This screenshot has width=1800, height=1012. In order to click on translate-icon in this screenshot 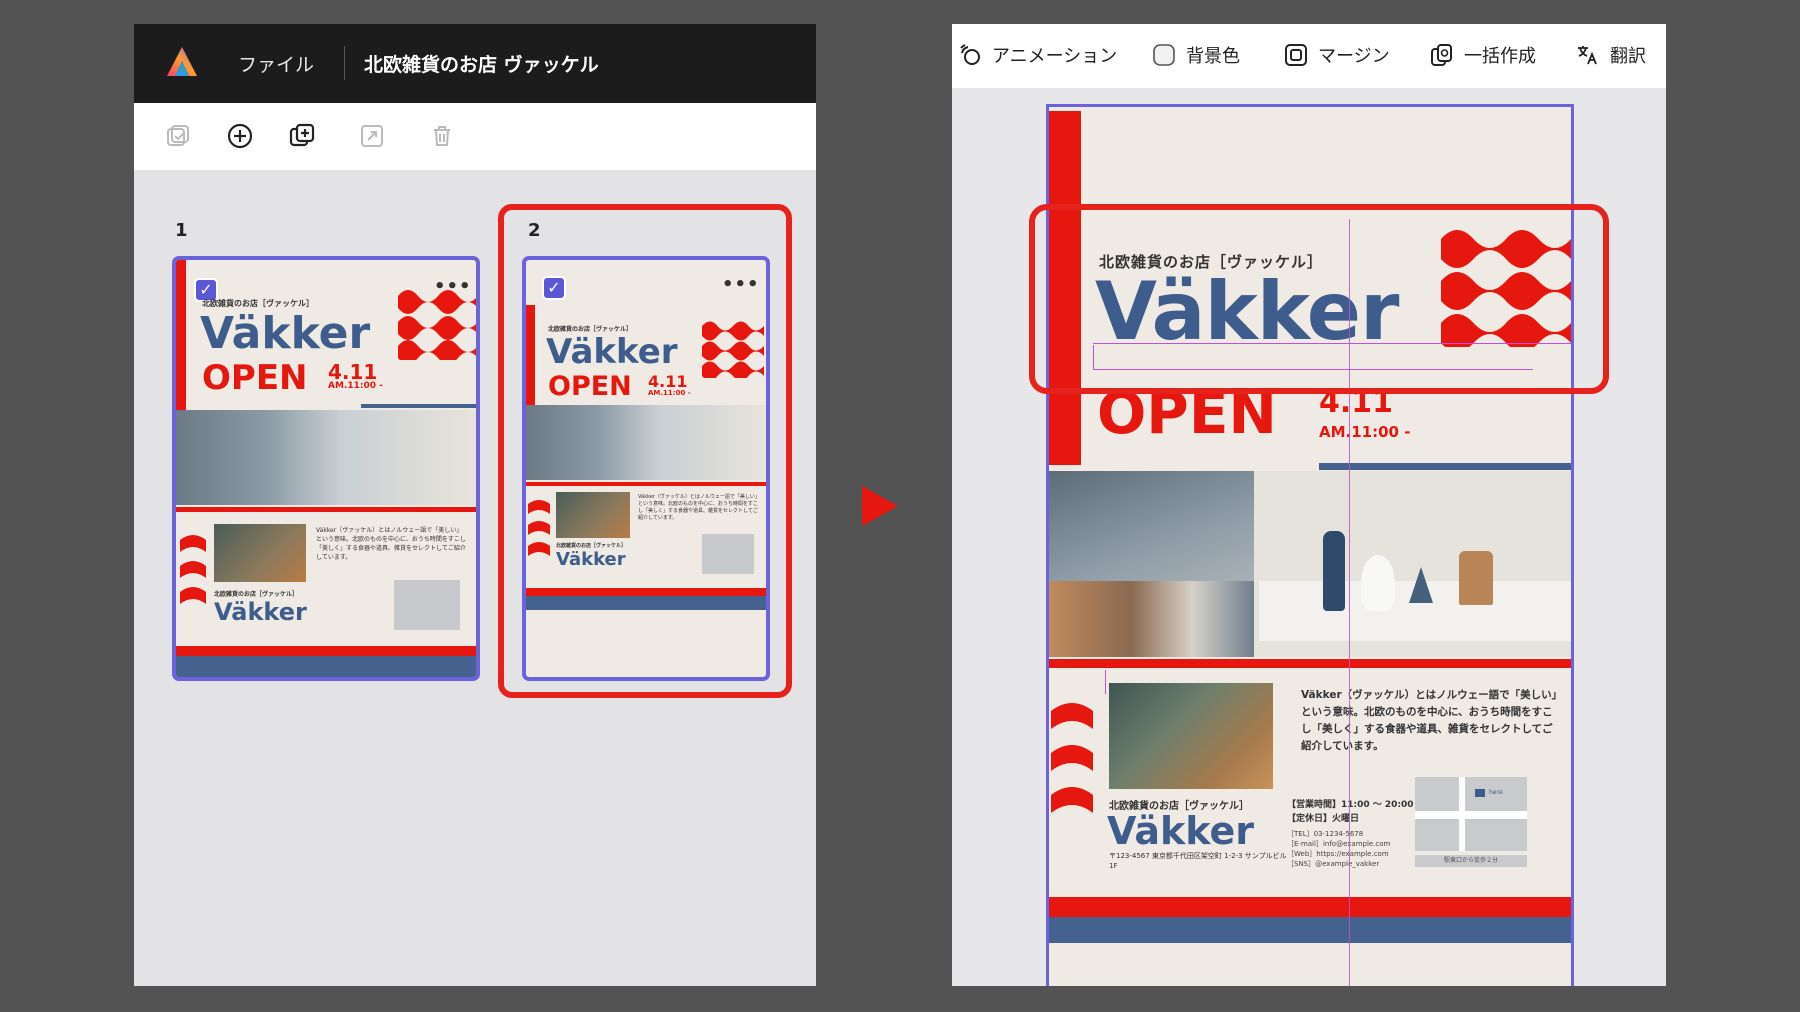, I will do `click(1587, 55)`.